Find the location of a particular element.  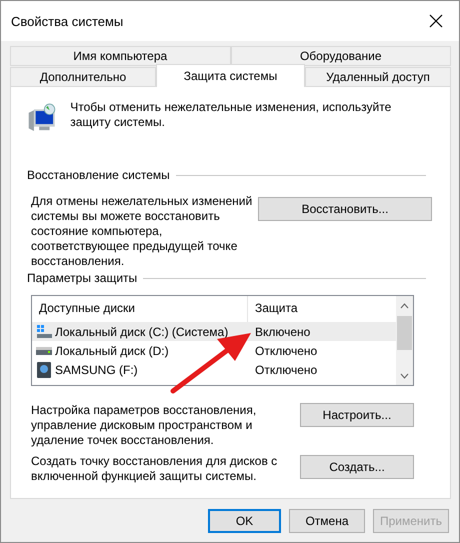

external-drive-icon is located at coordinates (44, 370).